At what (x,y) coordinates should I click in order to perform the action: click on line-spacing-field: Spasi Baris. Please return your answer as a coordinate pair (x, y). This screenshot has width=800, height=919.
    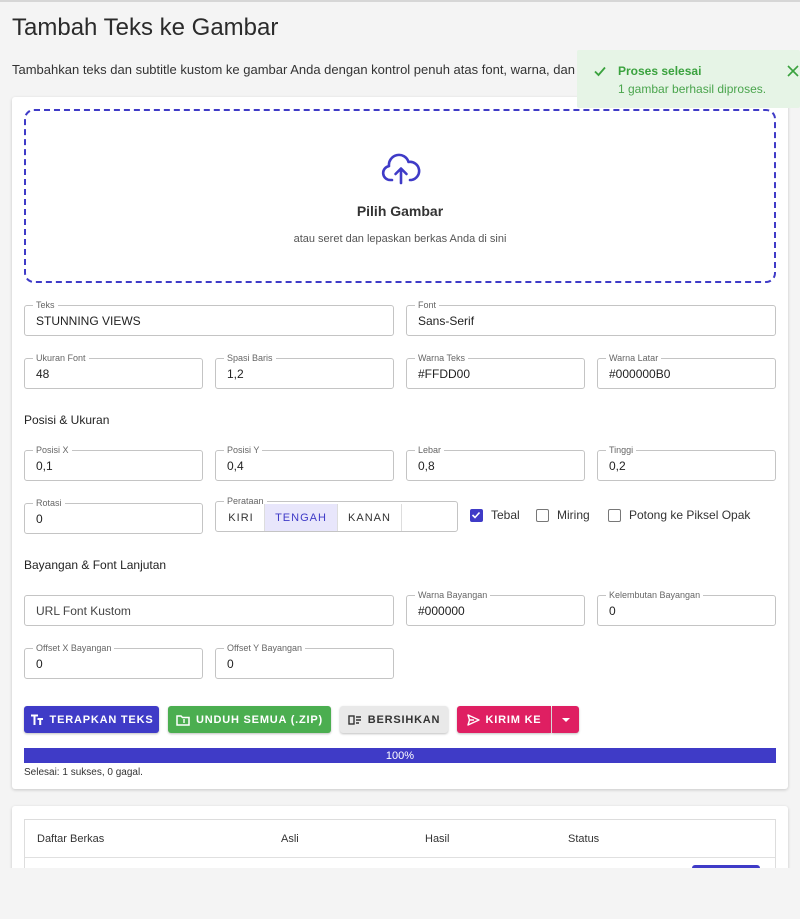
    Looking at the image, I should click on (304, 370).